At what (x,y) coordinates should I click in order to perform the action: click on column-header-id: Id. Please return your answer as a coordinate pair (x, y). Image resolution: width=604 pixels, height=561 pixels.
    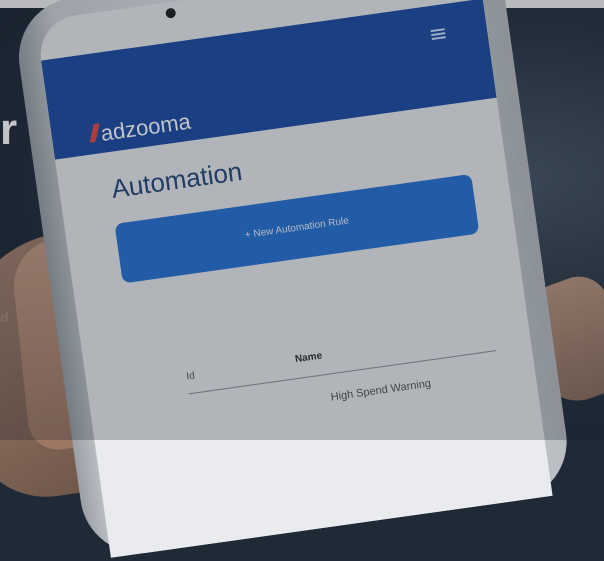
    Looking at the image, I should click on (191, 376).